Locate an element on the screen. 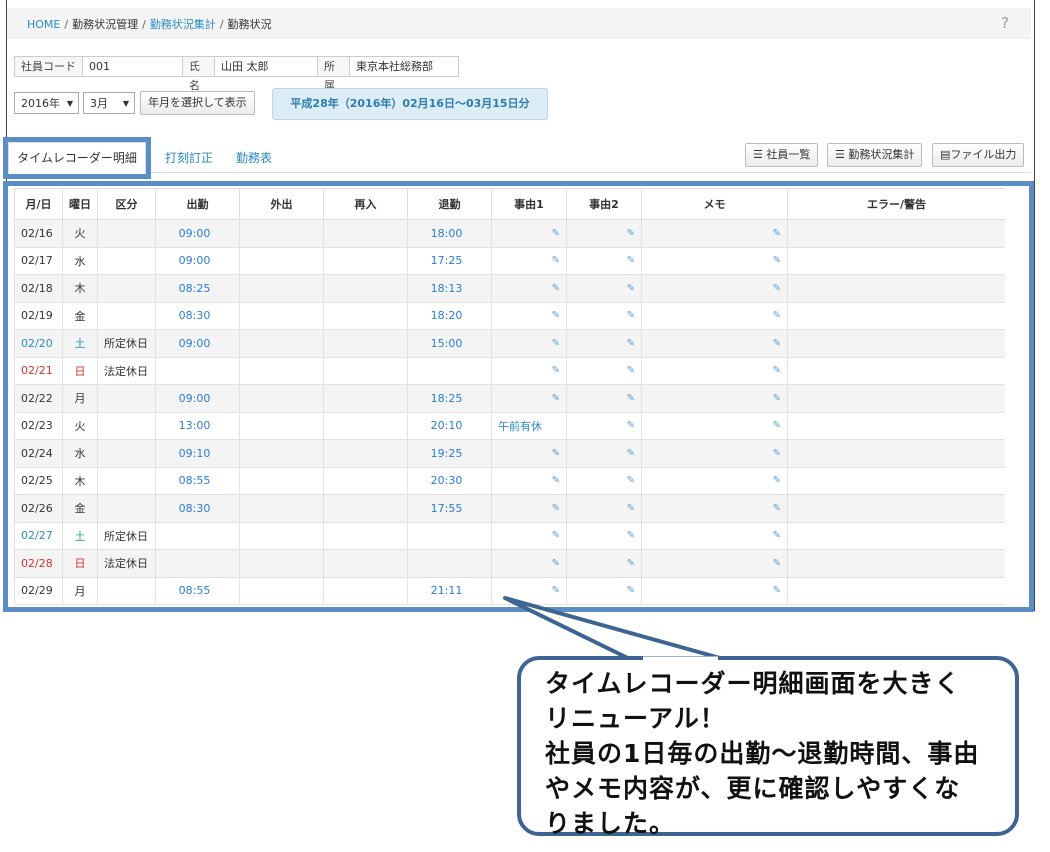 The height and width of the screenshot is (852, 1050). callout-line: やメモ内容が、更に確認しやすくな is located at coordinates (753, 788).